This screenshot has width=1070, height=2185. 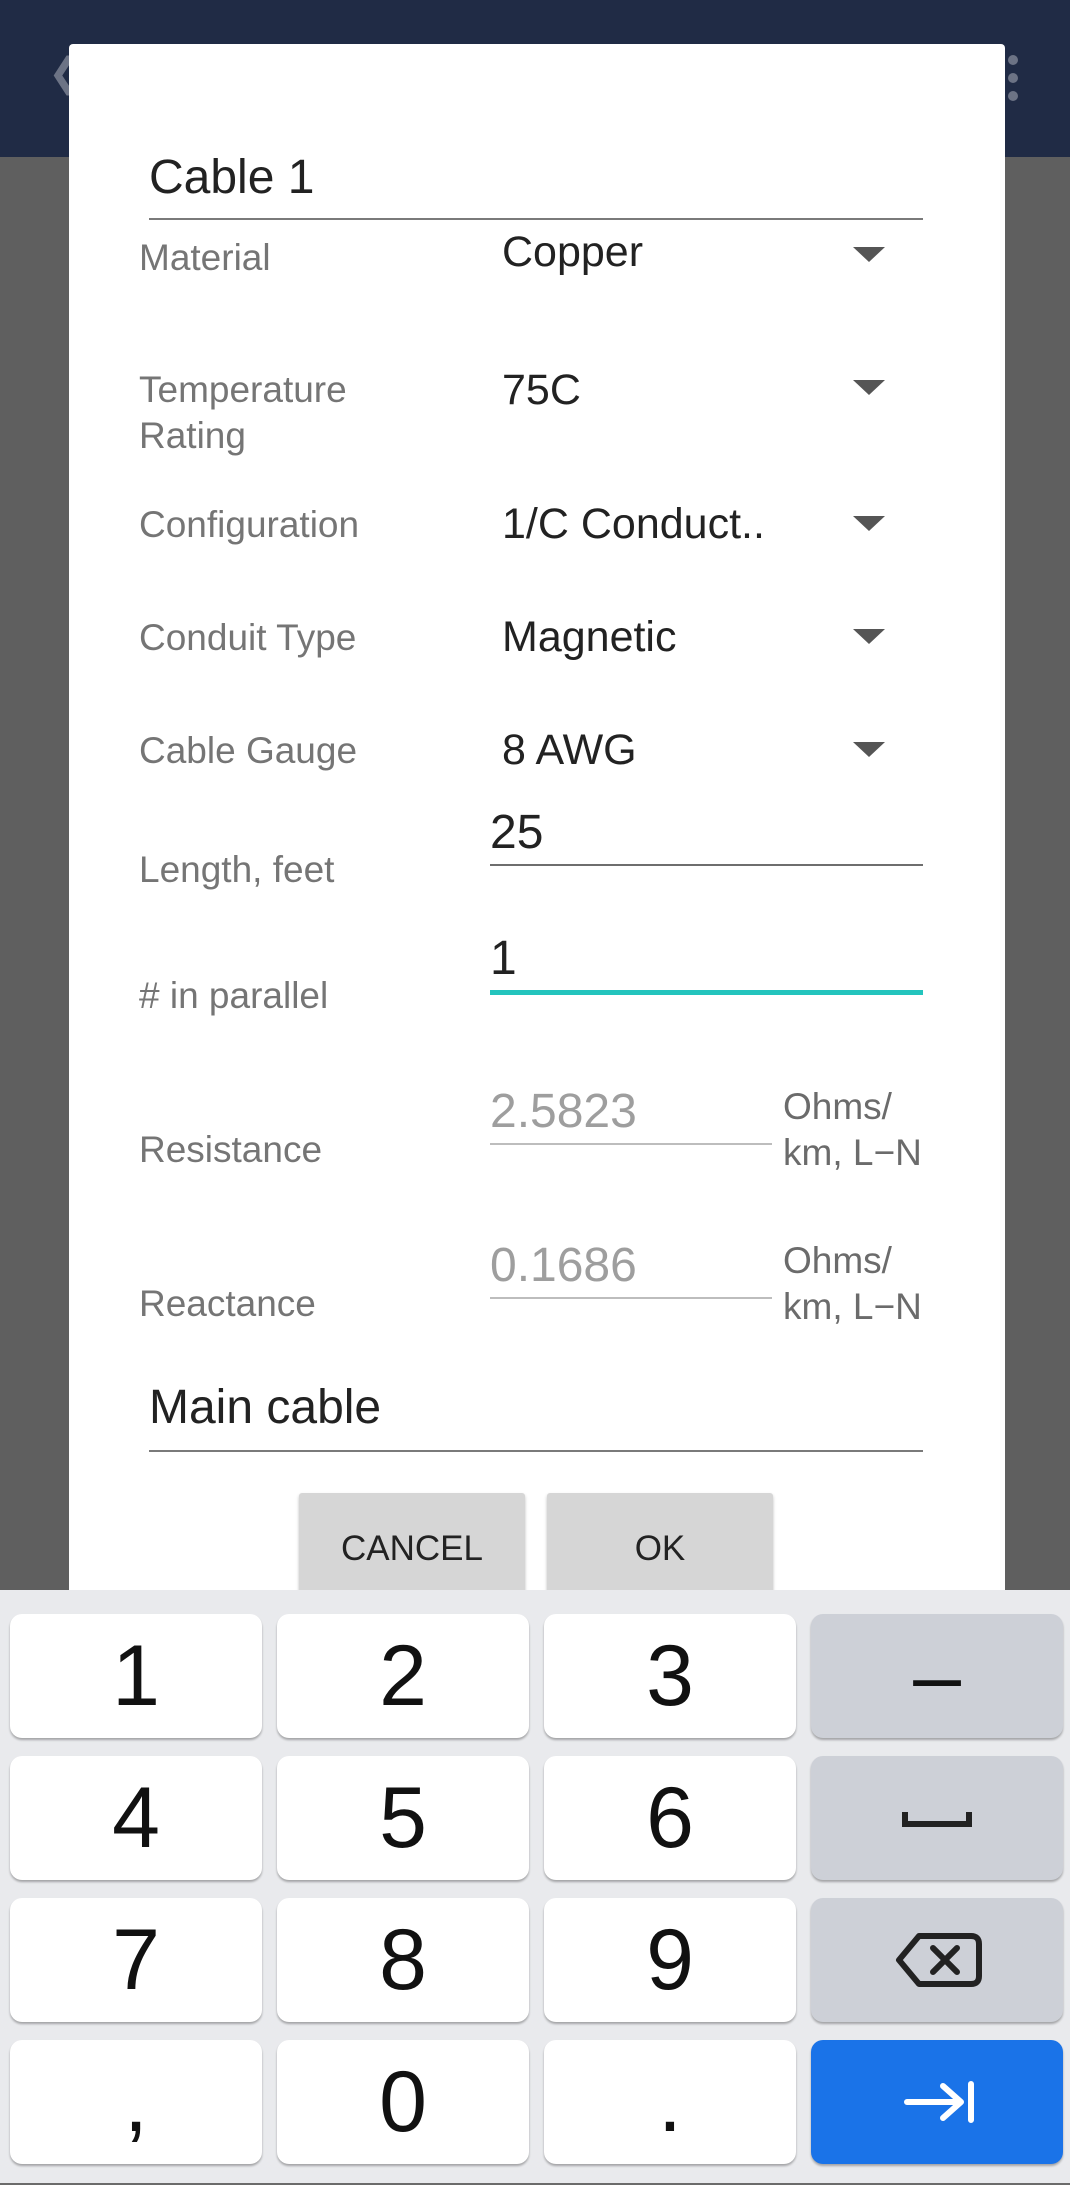 I want to click on space-icon, so click(x=937, y=1819).